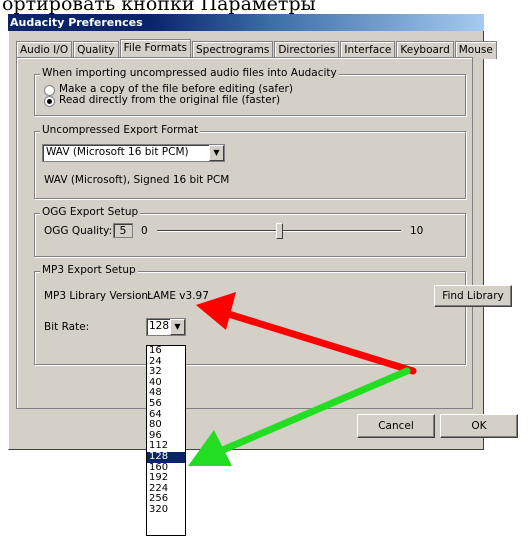 The image size is (532, 536). Describe the element at coordinates (216, 311) in the screenshot. I see `red-arrow-head` at that location.